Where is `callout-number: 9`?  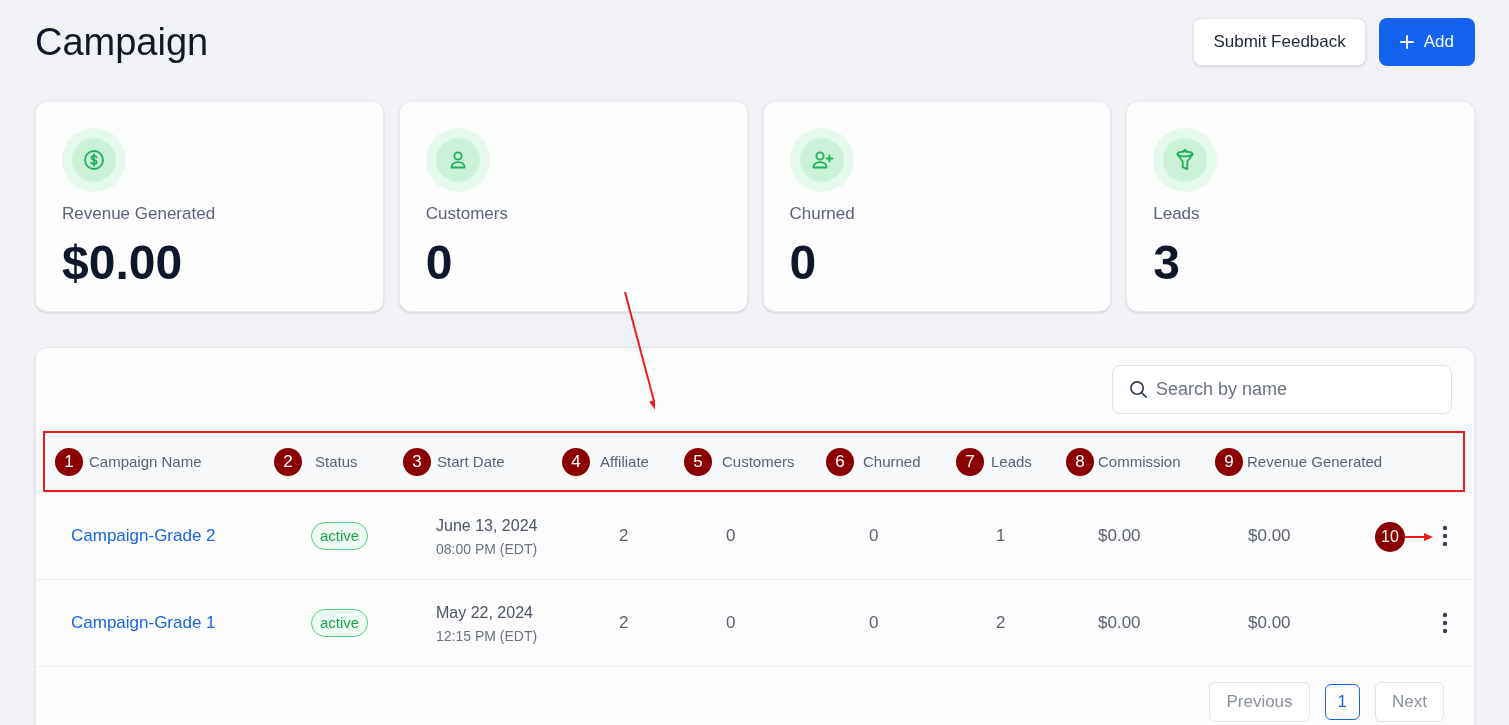
callout-number: 9 is located at coordinates (1229, 462).